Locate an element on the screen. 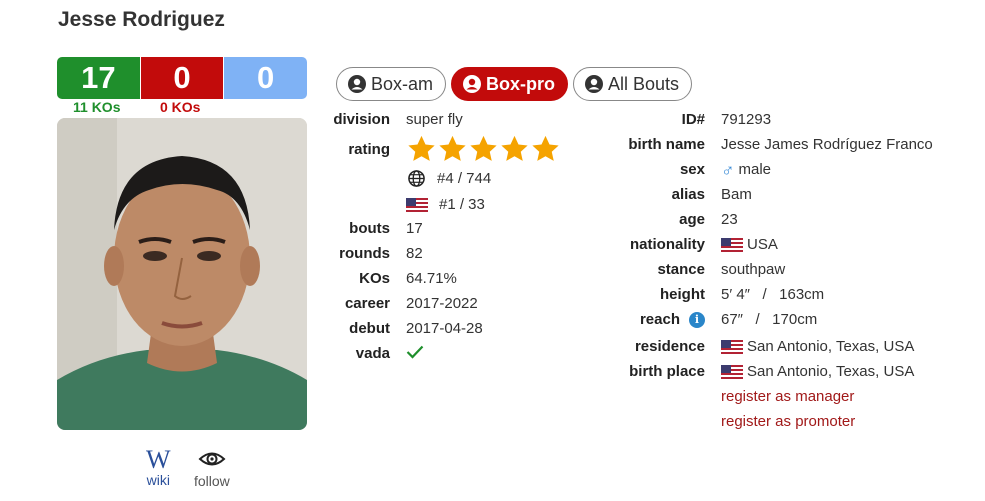 The width and height of the screenshot is (985, 501). birth-name-value: Jesse James Rodríguez Franco is located at coordinates (827, 144).